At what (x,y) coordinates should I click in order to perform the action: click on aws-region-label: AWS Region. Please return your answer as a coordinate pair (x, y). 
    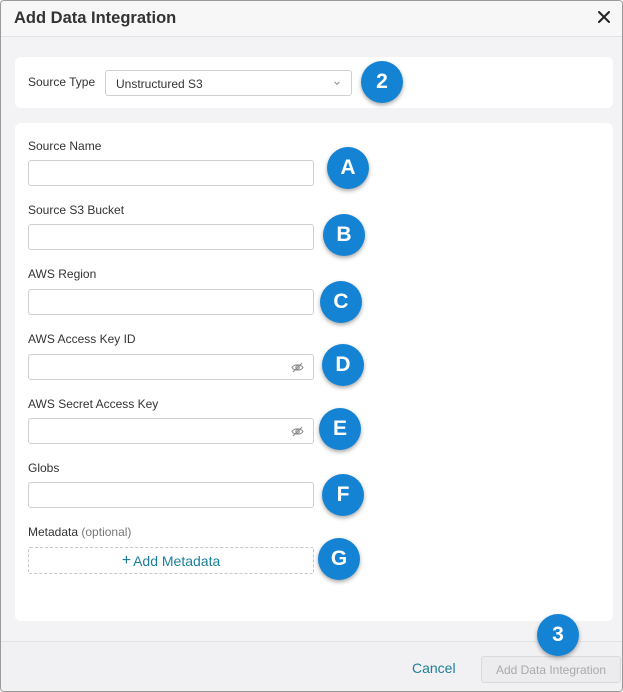
    Looking at the image, I should click on (62, 274).